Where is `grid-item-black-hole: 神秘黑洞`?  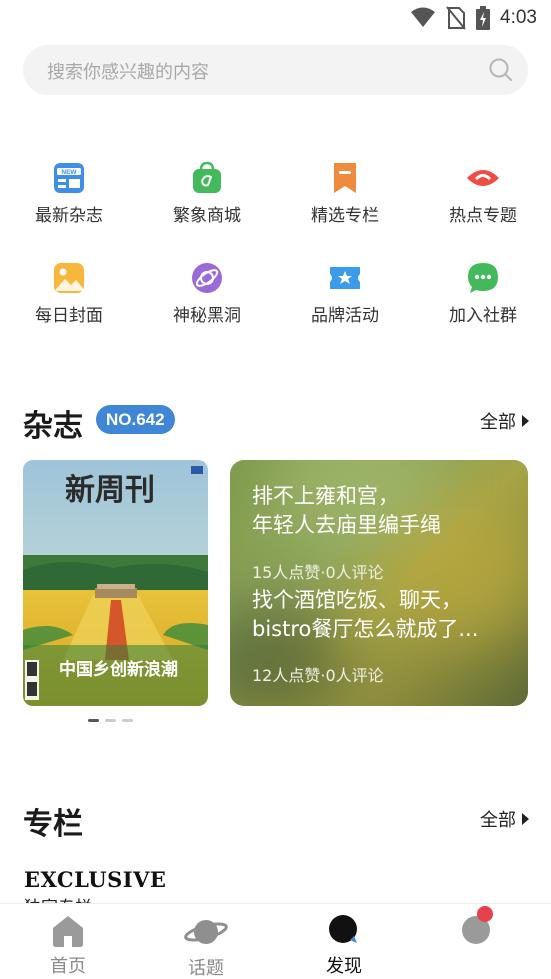
grid-item-black-hole: 神秘黑洞 is located at coordinates (207, 293).